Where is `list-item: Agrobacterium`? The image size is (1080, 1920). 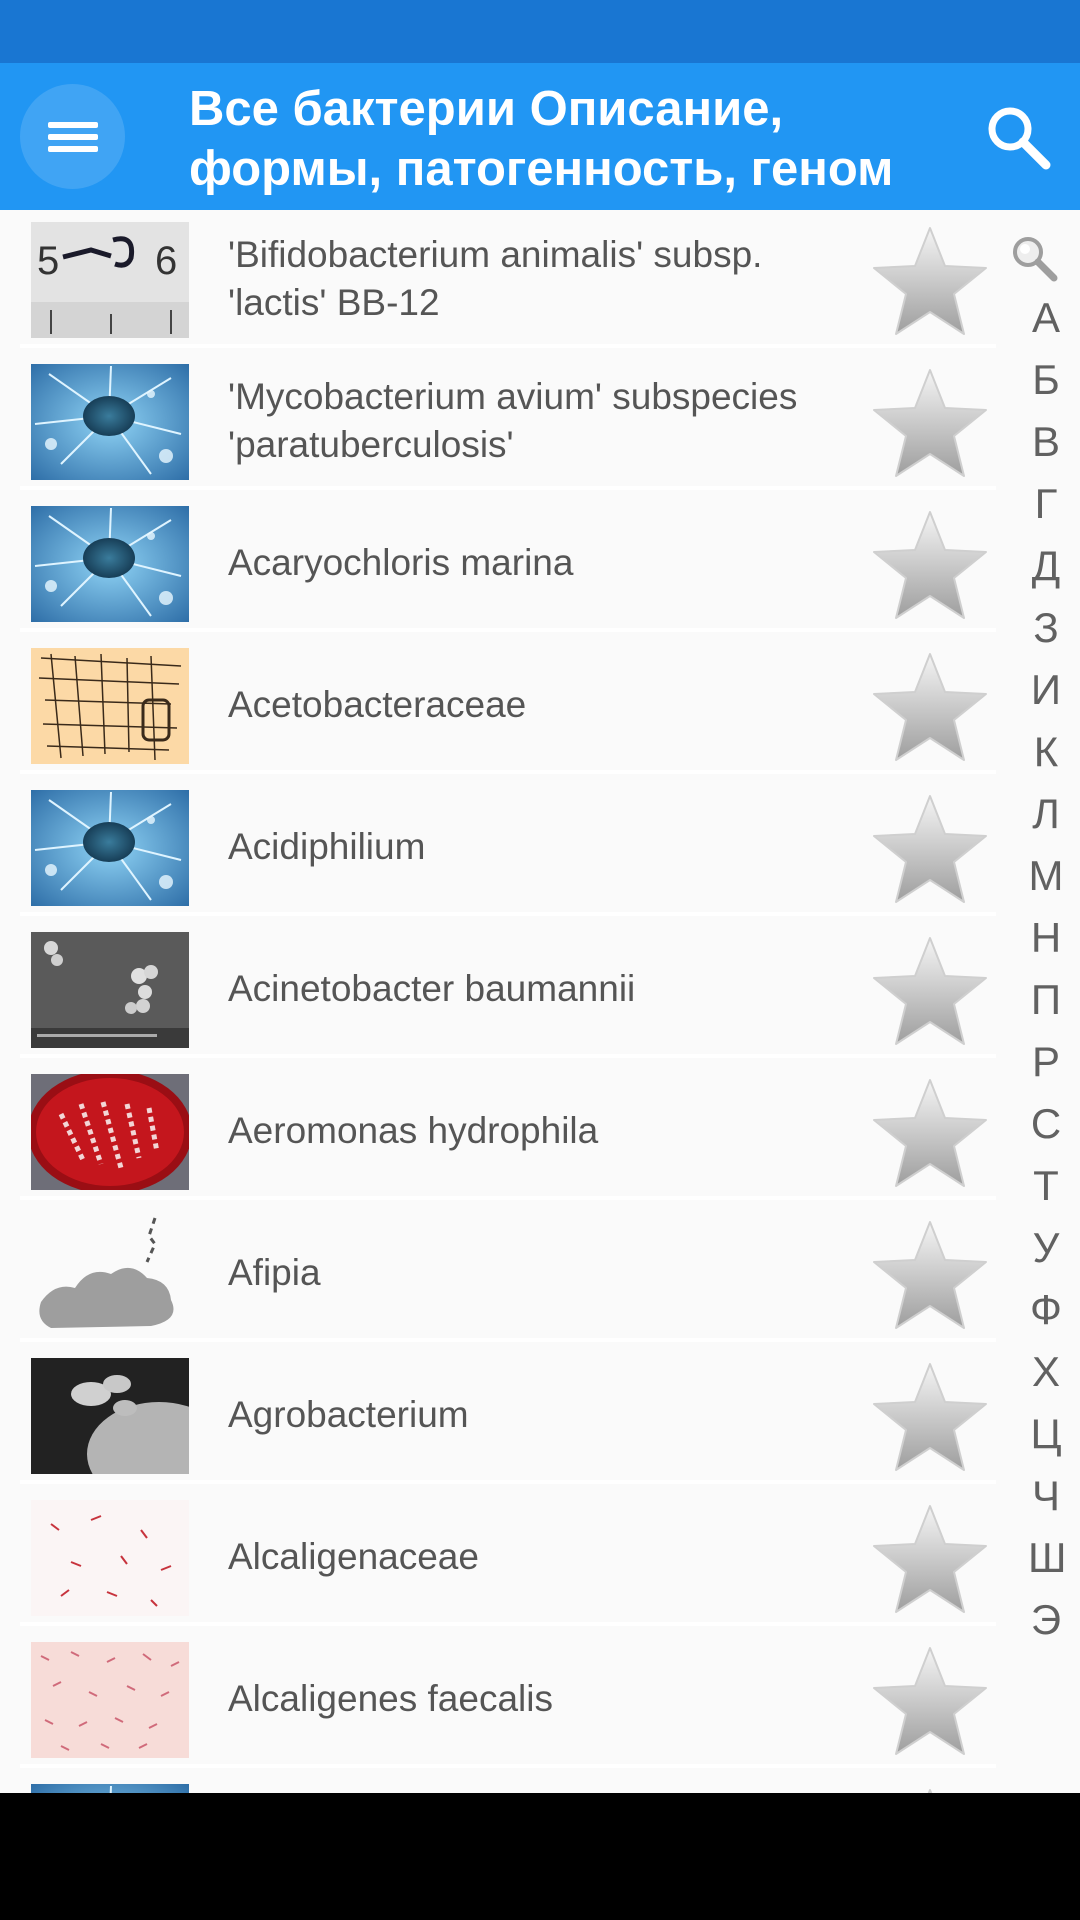 list-item: Agrobacterium is located at coordinates (508, 1415).